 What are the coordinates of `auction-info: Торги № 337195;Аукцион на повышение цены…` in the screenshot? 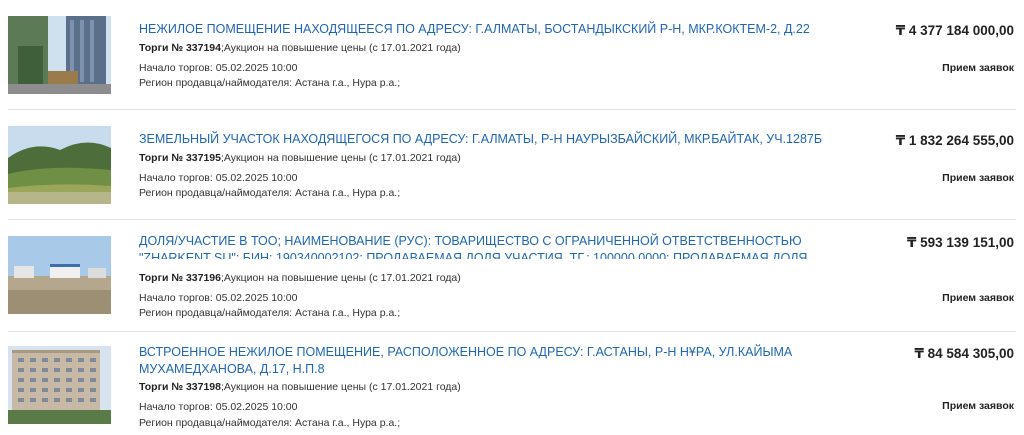 It's located at (300, 158).